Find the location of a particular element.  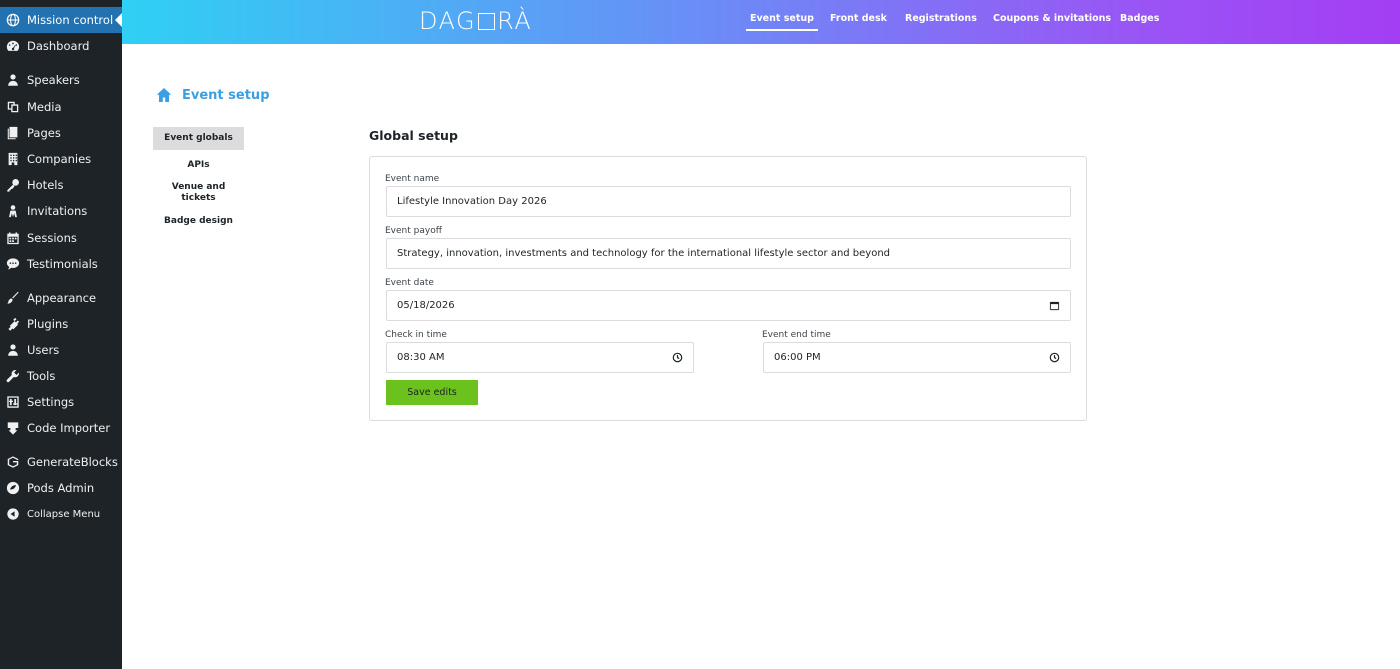

sidebar-item-label: Users is located at coordinates (43, 350).